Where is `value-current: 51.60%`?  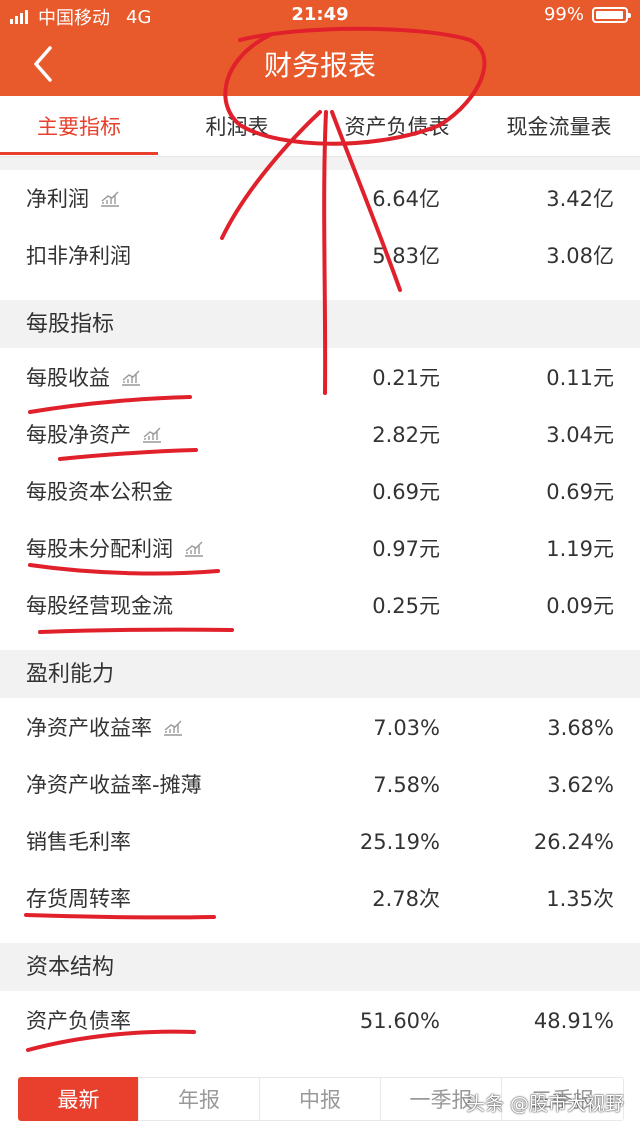
value-current: 51.60% is located at coordinates (399, 1021).